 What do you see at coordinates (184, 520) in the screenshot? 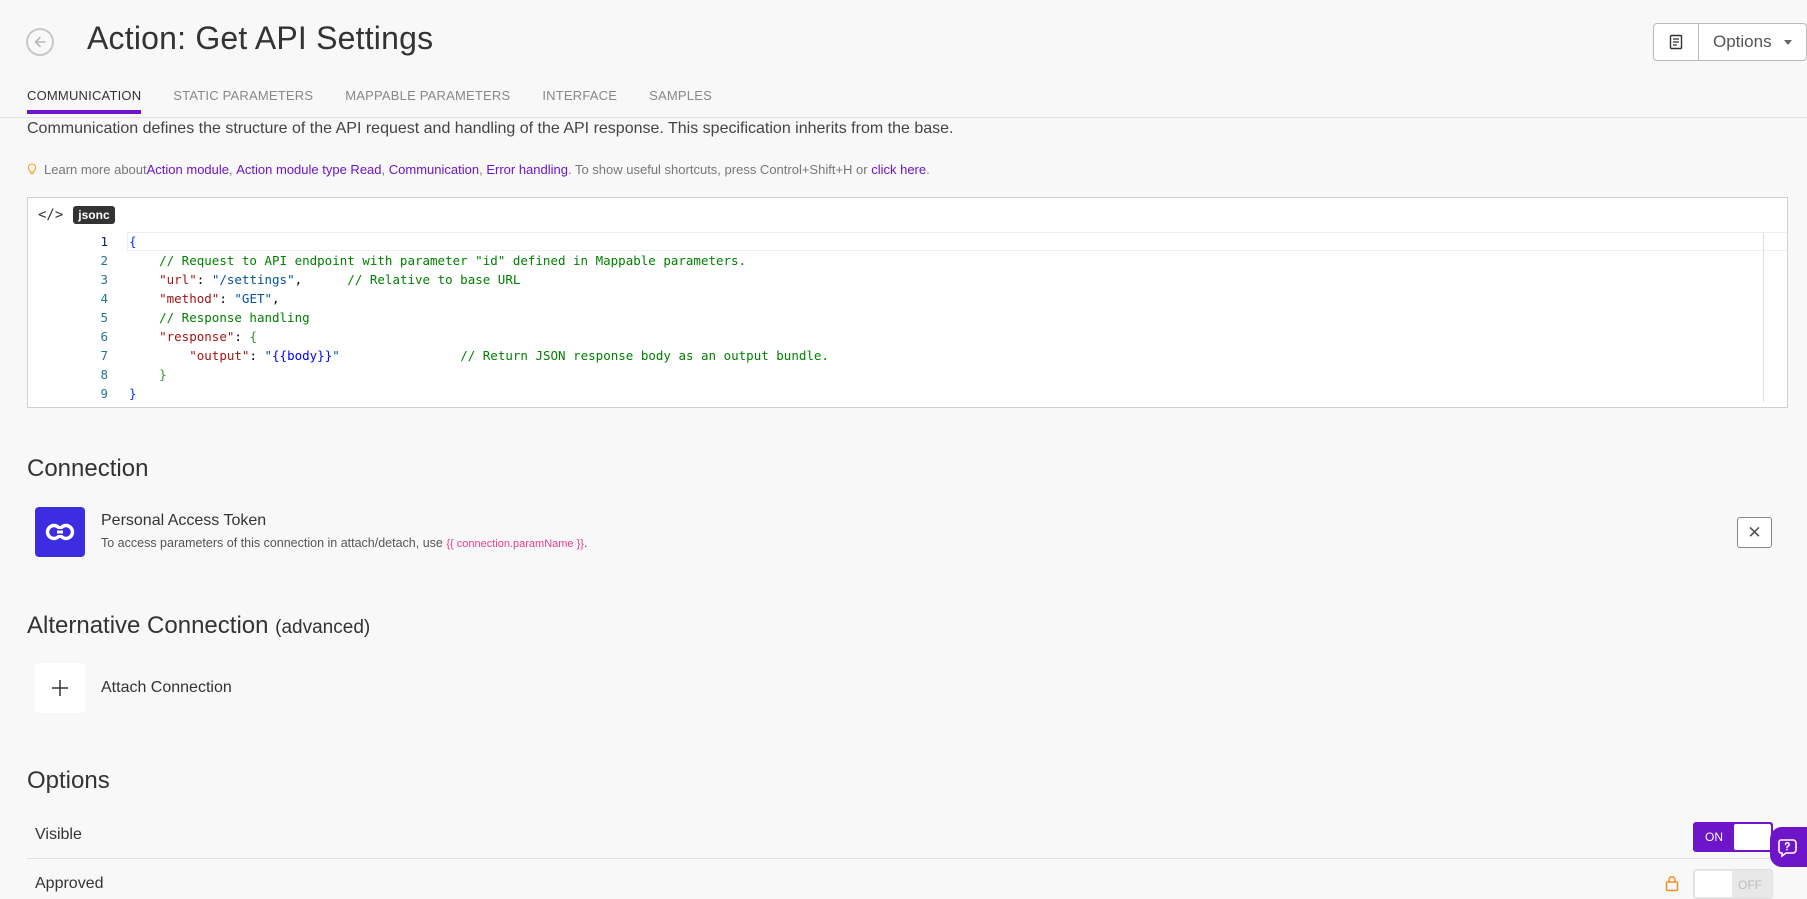
I see `connection-name: Personal Access Token` at bounding box center [184, 520].